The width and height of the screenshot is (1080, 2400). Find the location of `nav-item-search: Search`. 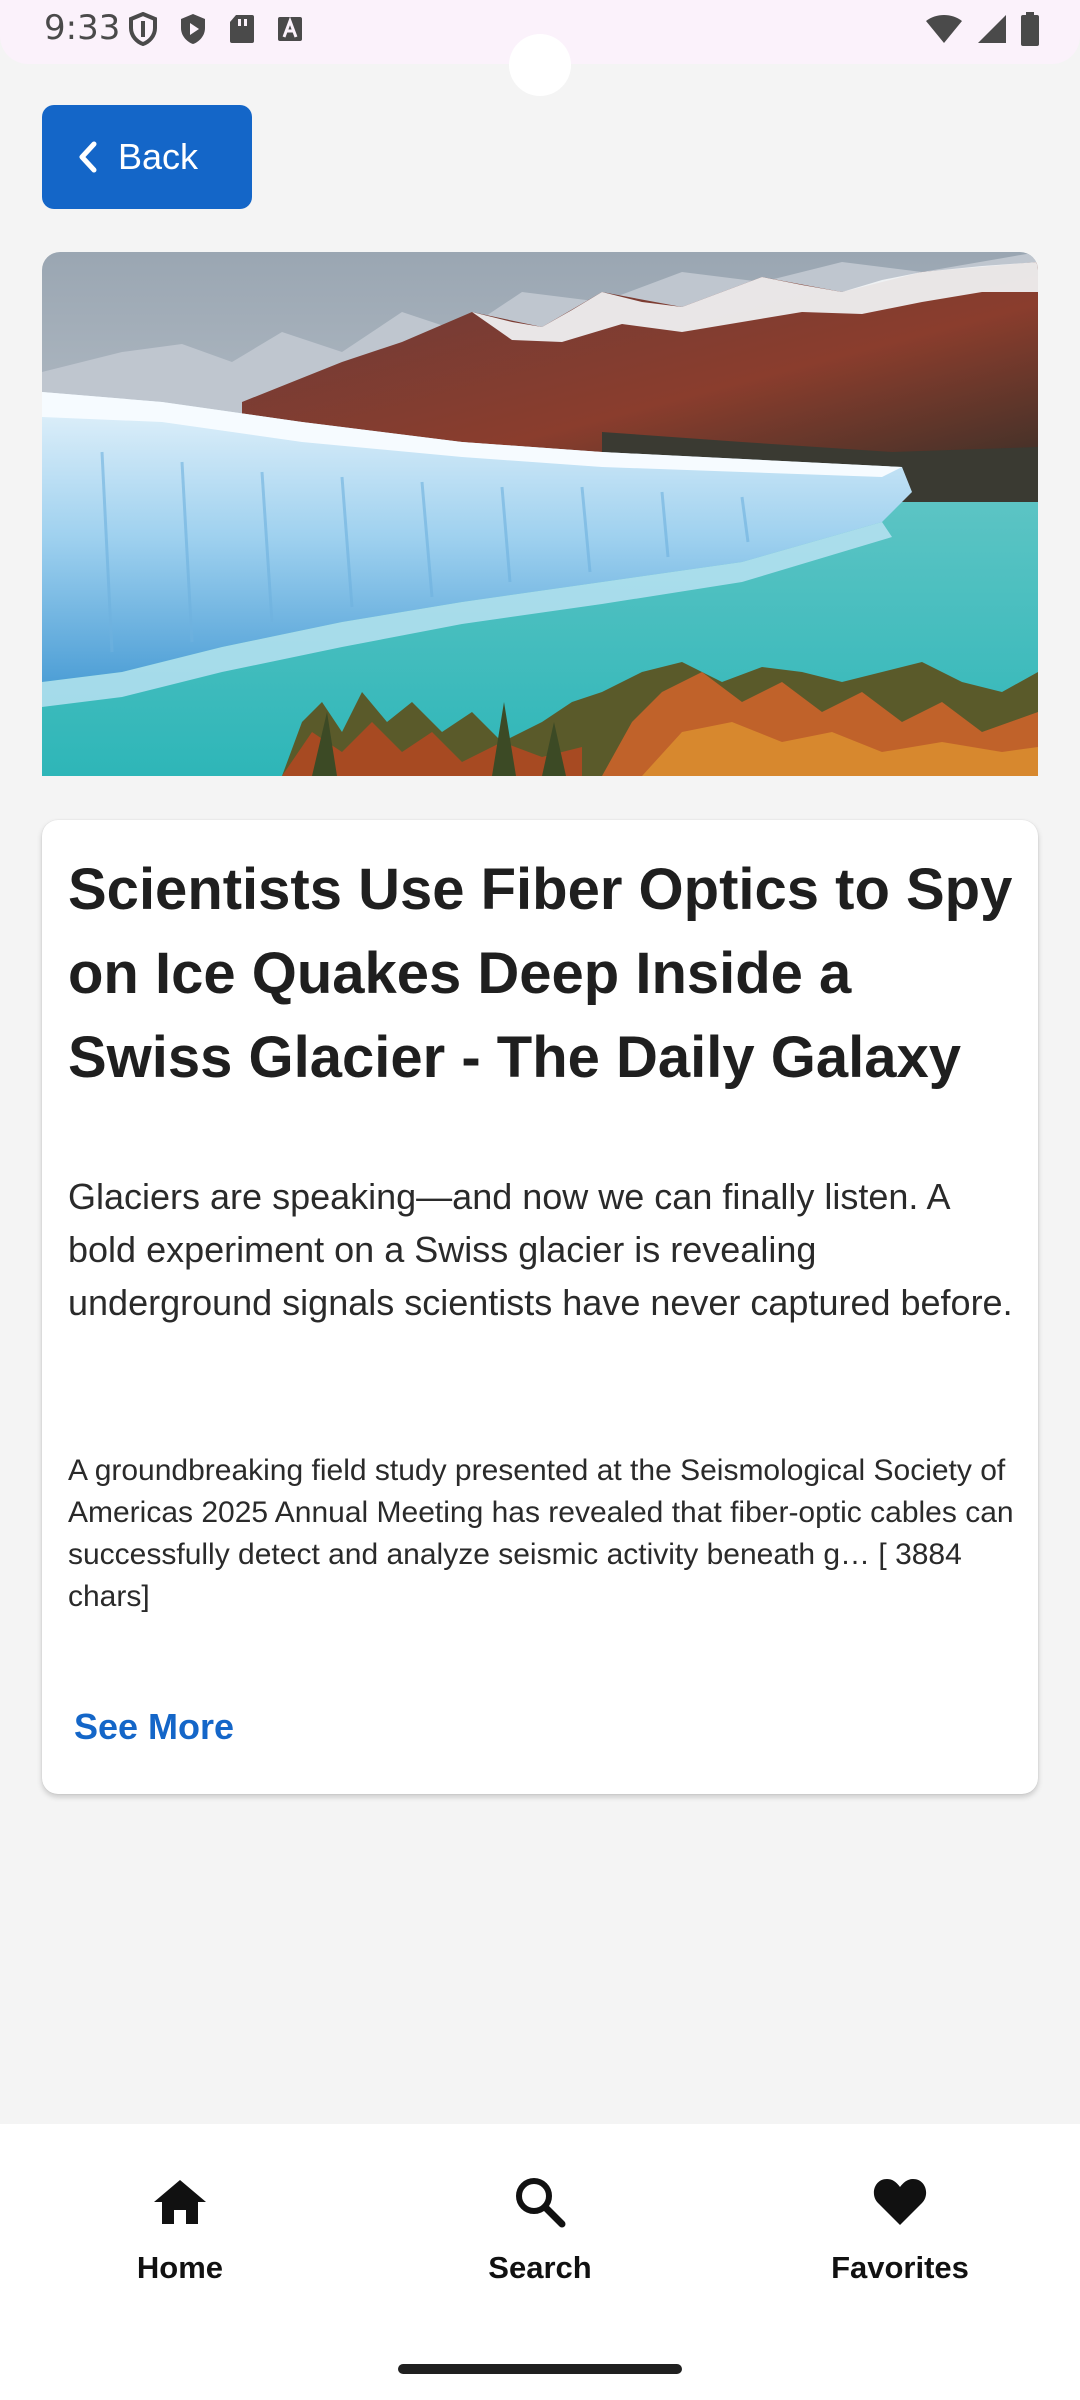

nav-item-search: Search is located at coordinates (540, 2224).